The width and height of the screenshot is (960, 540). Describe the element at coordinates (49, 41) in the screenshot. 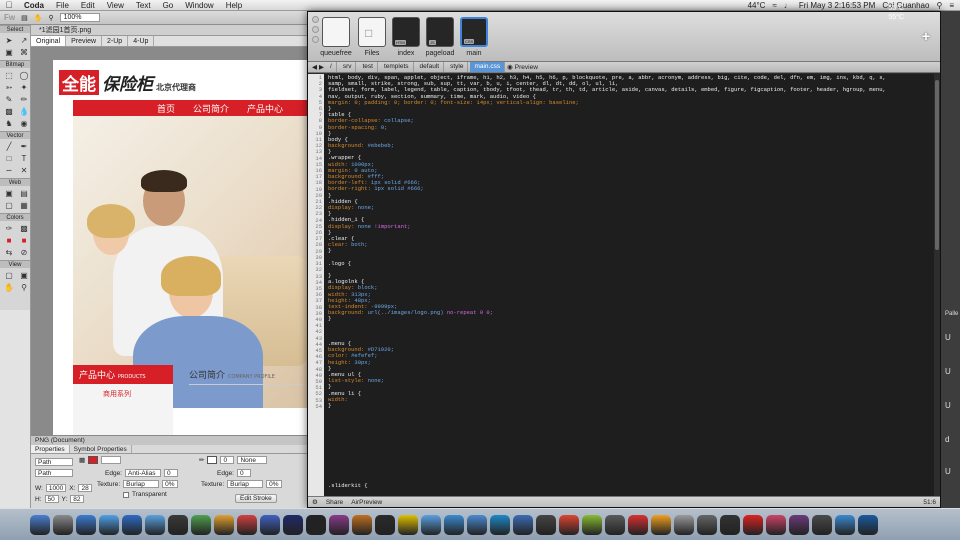

I see `tab-original: Original` at that location.